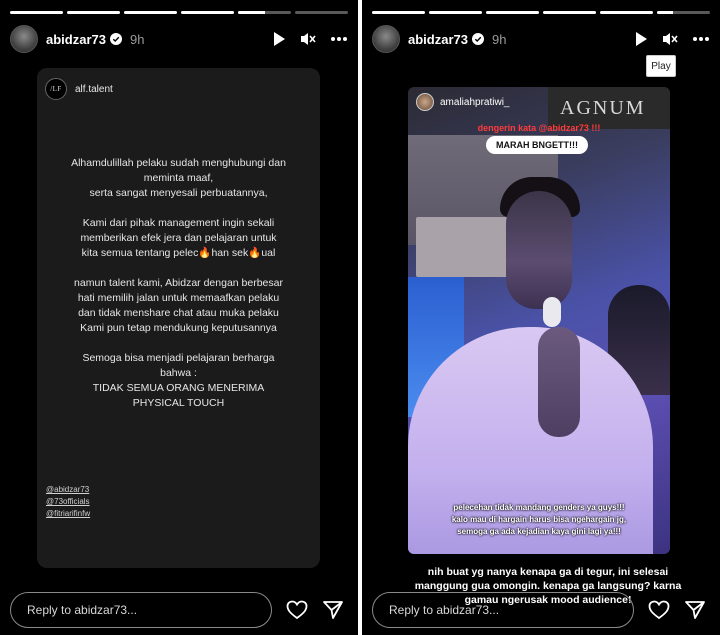 This screenshot has height=635, width=720. I want to click on shared-account-name: alf.talent, so click(94, 89).